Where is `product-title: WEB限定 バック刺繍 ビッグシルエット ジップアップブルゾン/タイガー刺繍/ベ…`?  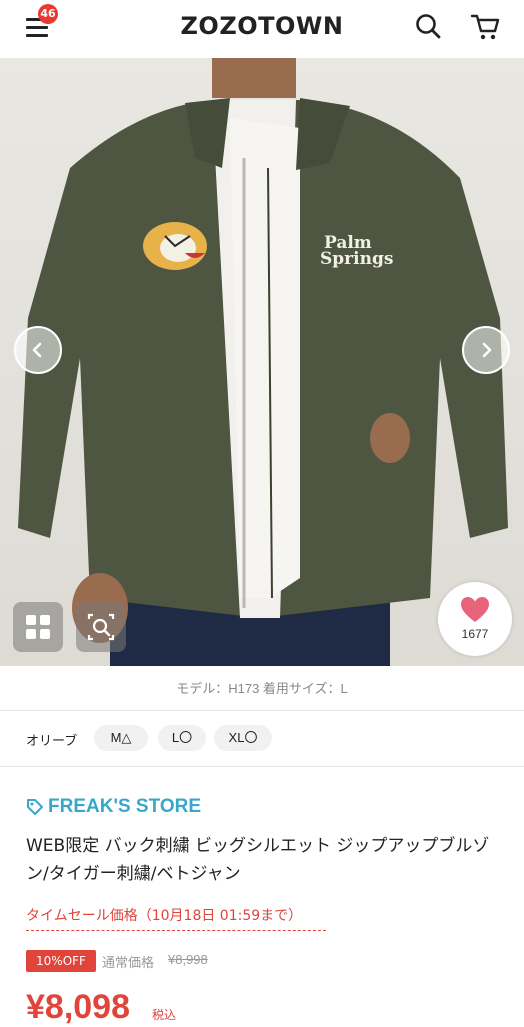
product-title: WEB限定 バック刺繍 ビッグシルエット ジップアップブルゾン/タイガー刺繍/ベ… is located at coordinates (258, 860).